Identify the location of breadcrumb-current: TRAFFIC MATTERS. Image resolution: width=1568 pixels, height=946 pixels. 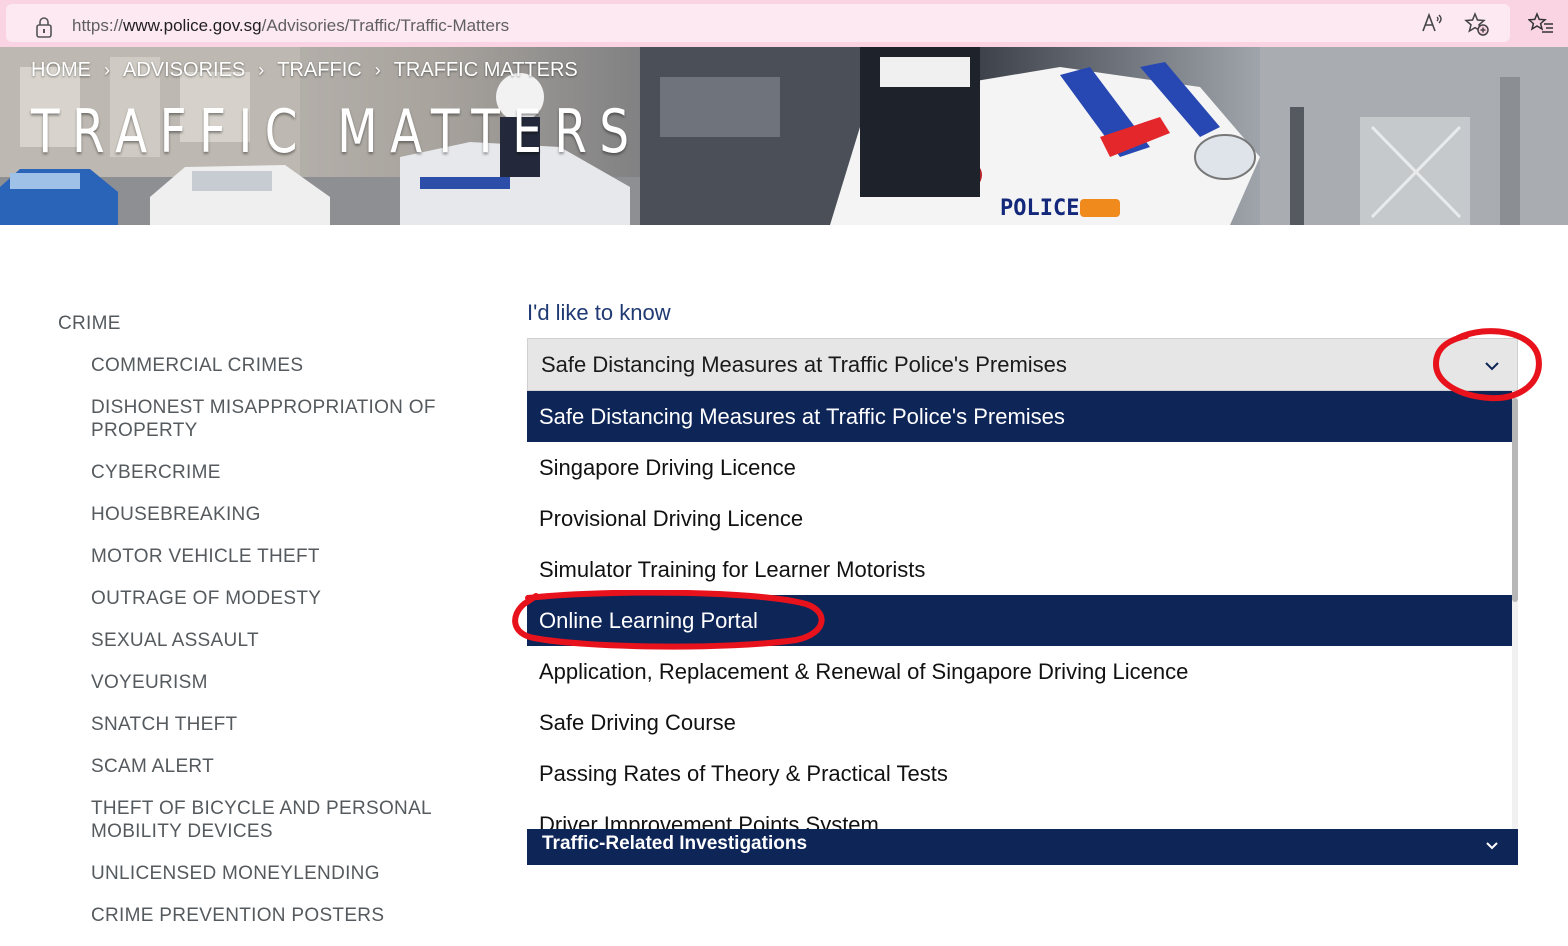
(485, 70).